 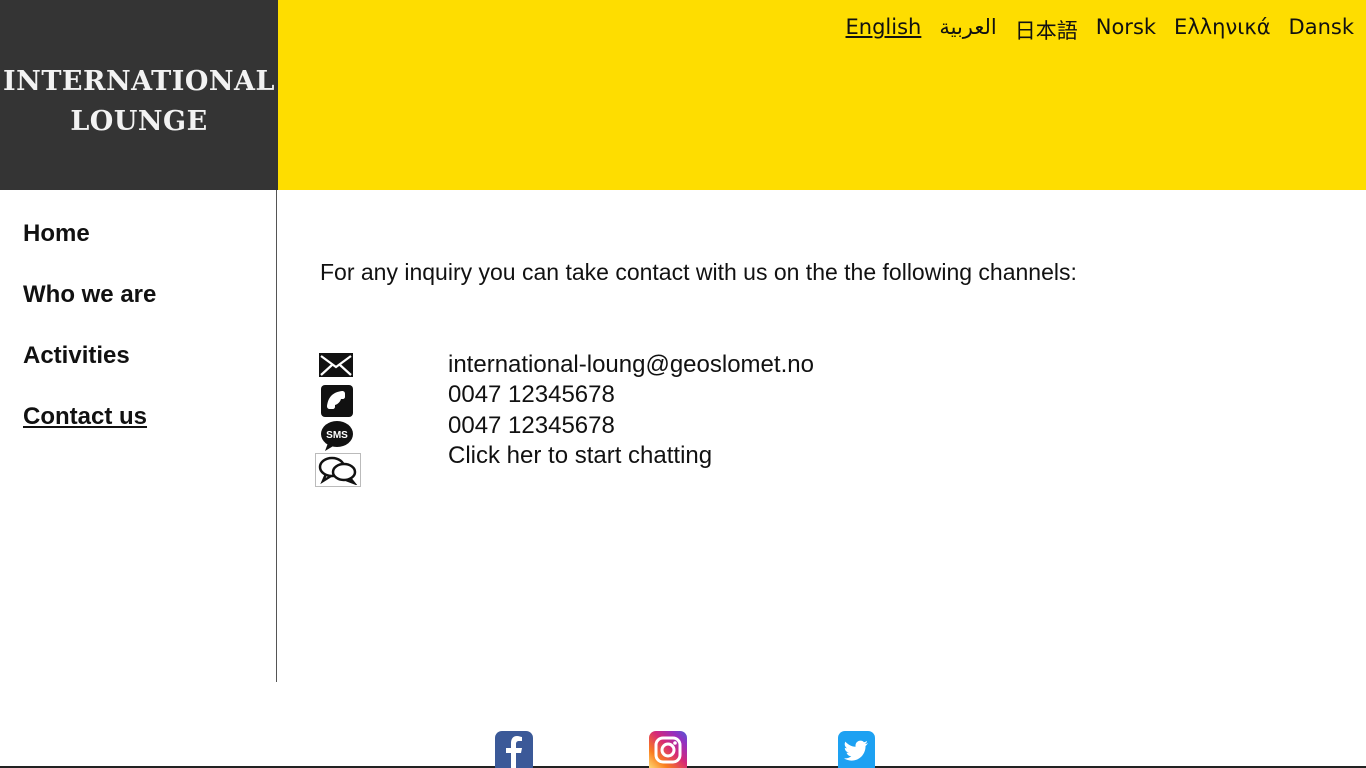 I want to click on twitter-icon, so click(x=856, y=749).